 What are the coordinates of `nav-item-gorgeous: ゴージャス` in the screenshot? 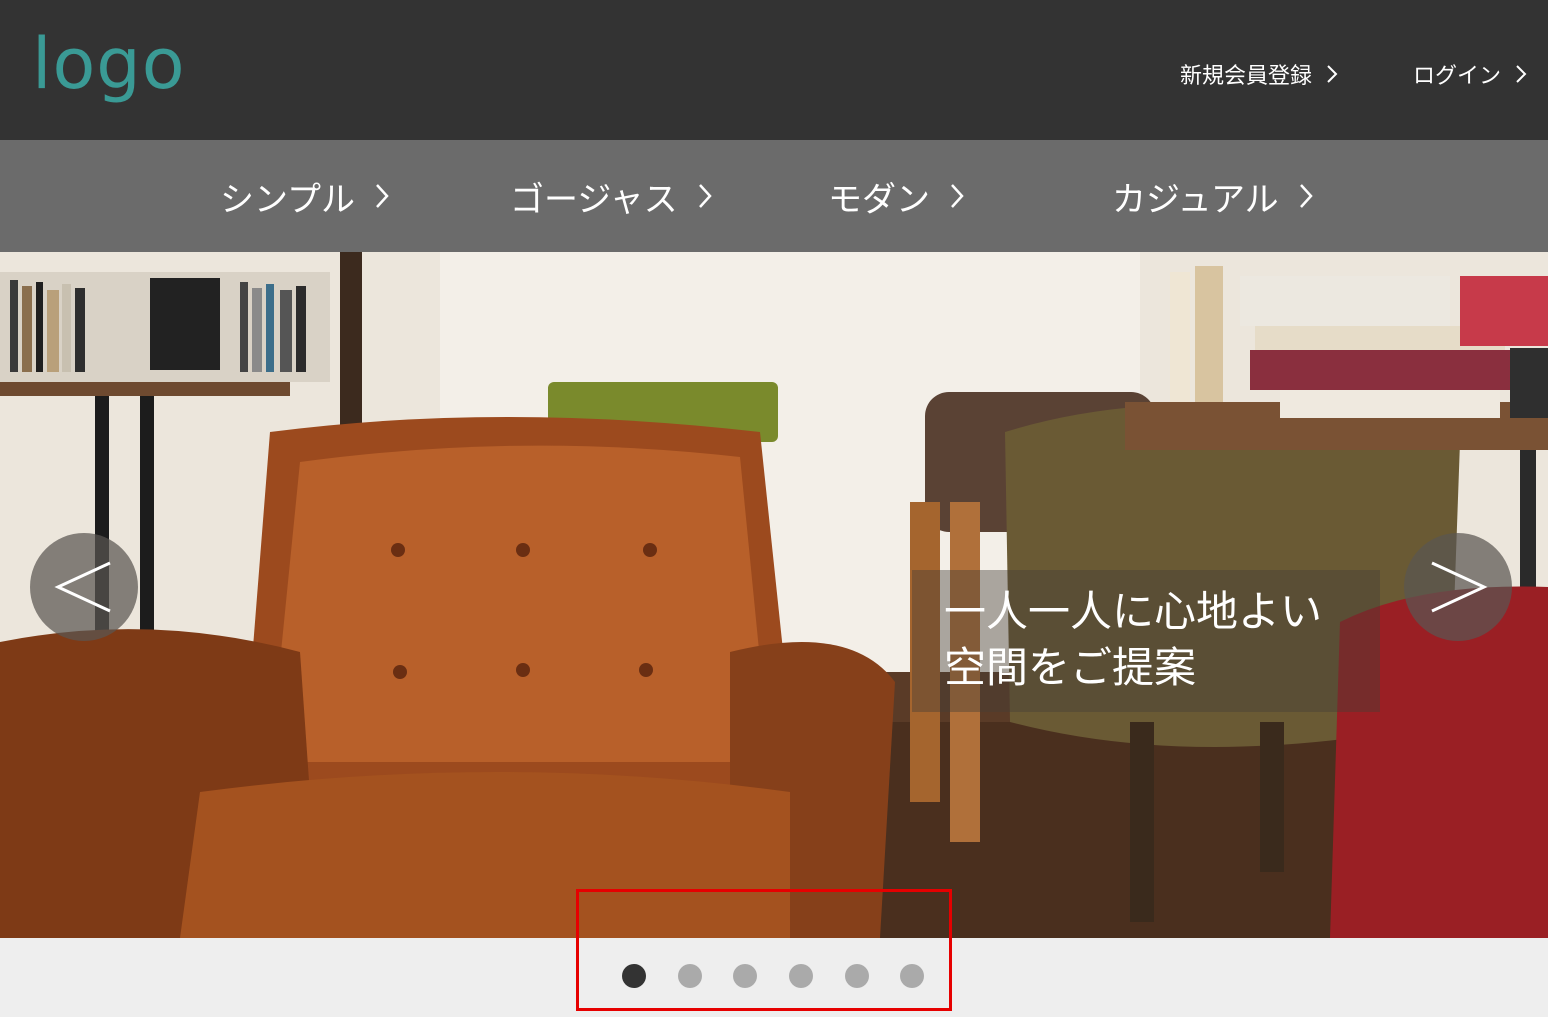 It's located at (611, 196).